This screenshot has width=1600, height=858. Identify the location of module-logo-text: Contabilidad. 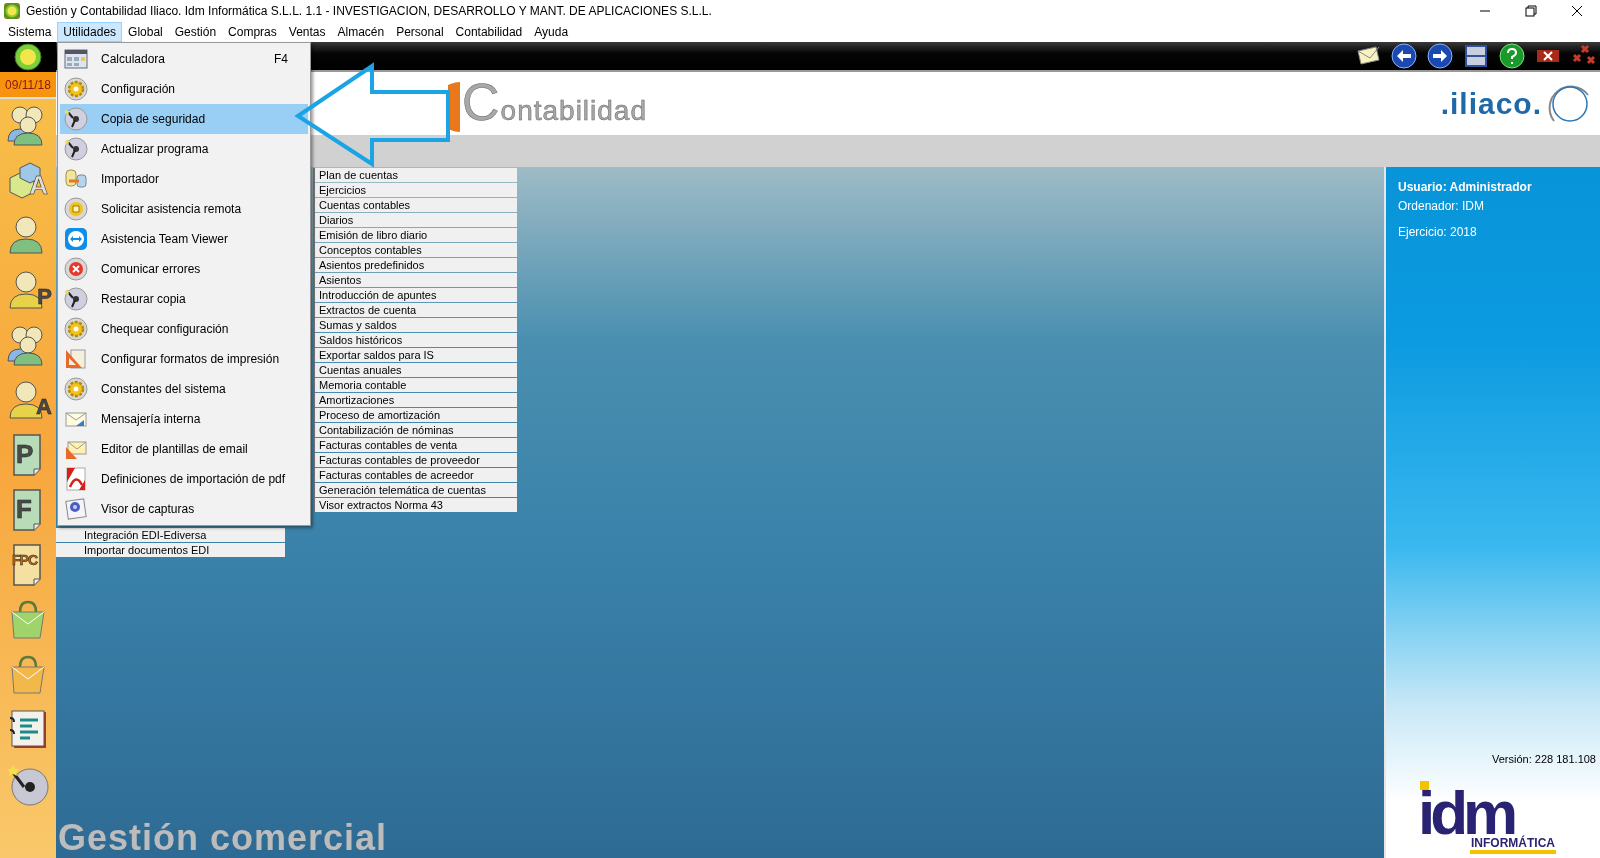
(554, 104).